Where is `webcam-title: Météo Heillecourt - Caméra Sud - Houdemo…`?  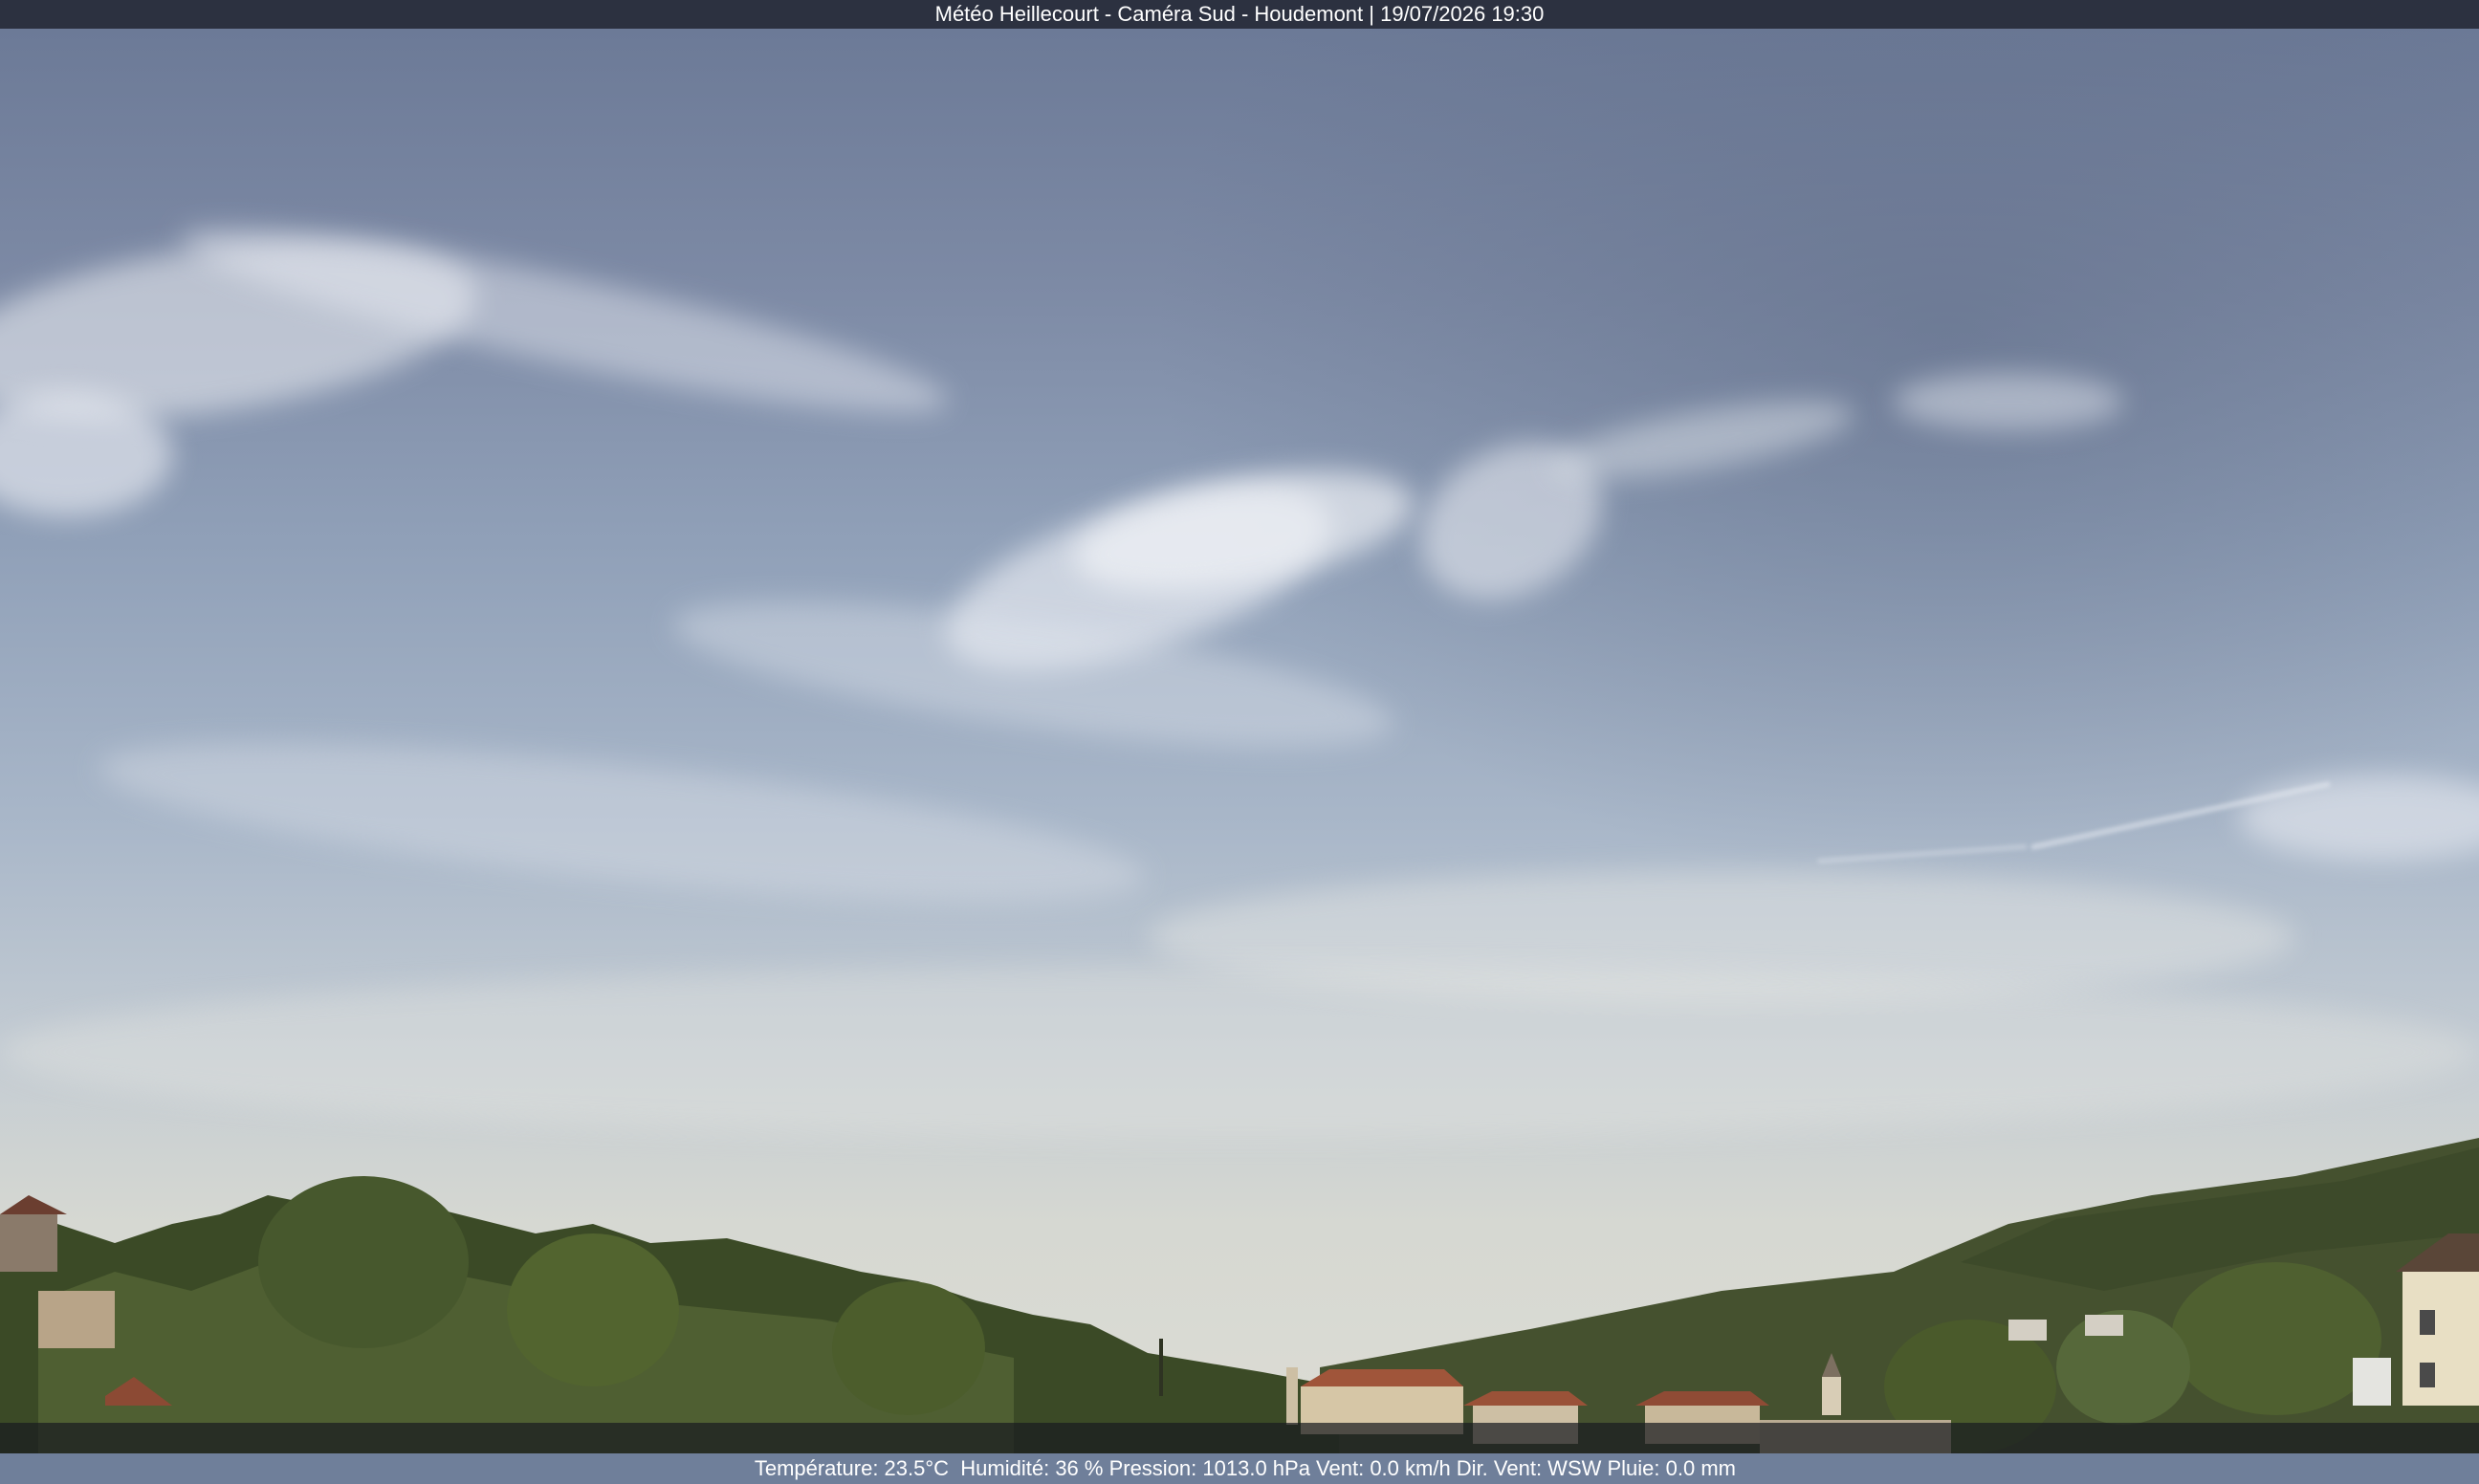
webcam-title: Météo Heillecourt - Caméra Sud - Houdemo… is located at coordinates (1239, 14).